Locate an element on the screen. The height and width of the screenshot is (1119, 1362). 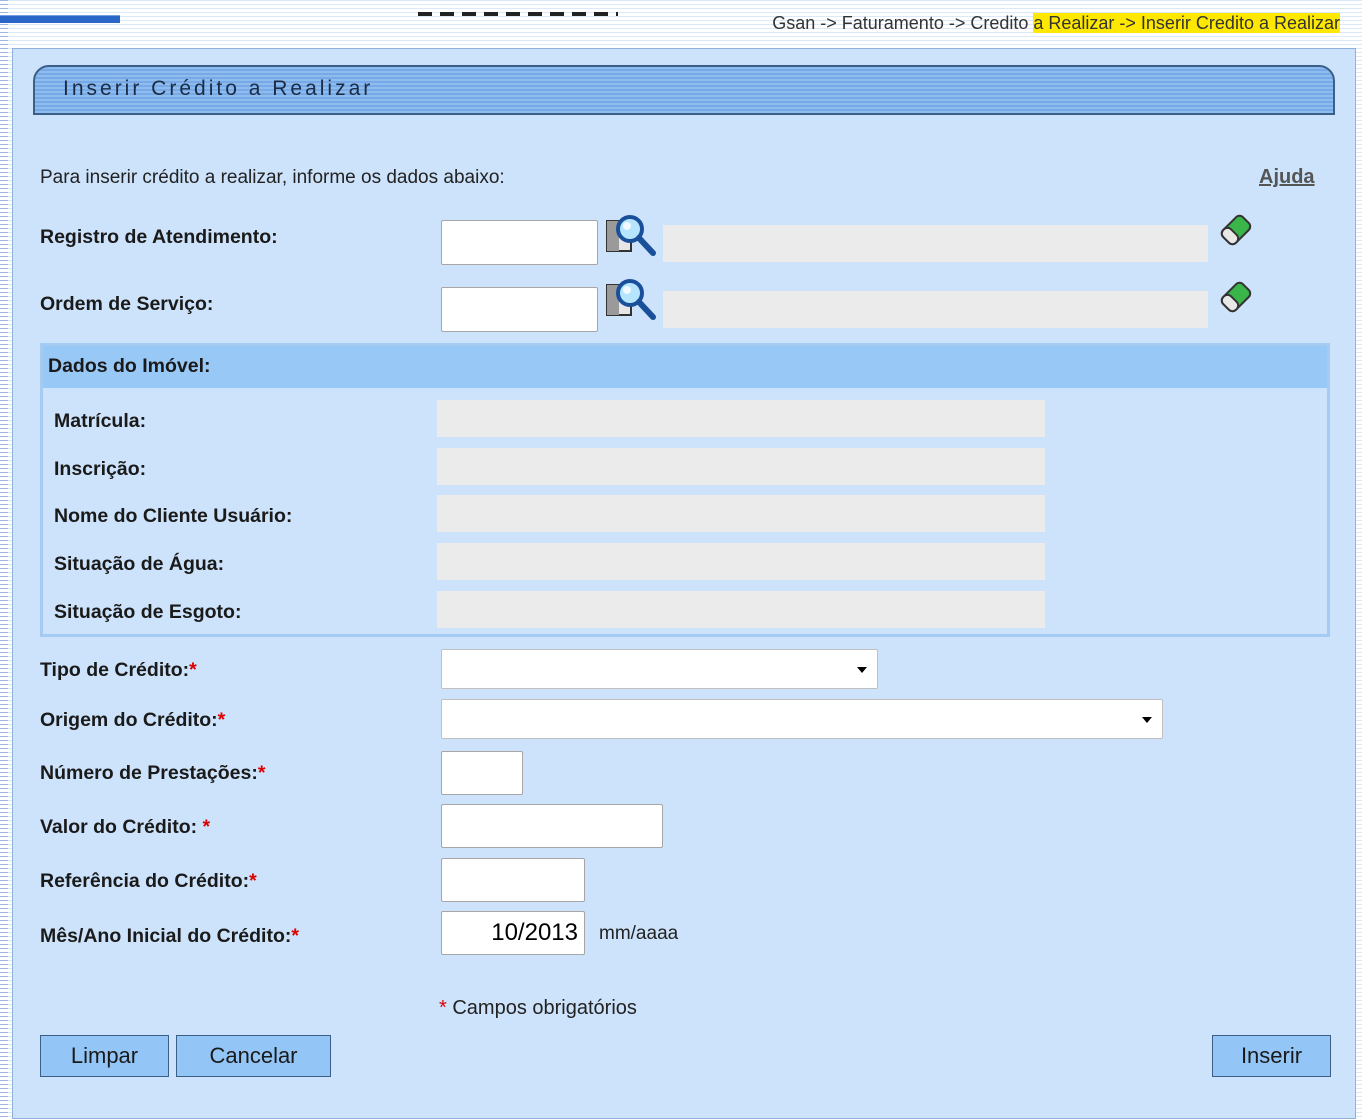
origem-credito-label-text: Origem do Crédito: is located at coordinates (129, 720).